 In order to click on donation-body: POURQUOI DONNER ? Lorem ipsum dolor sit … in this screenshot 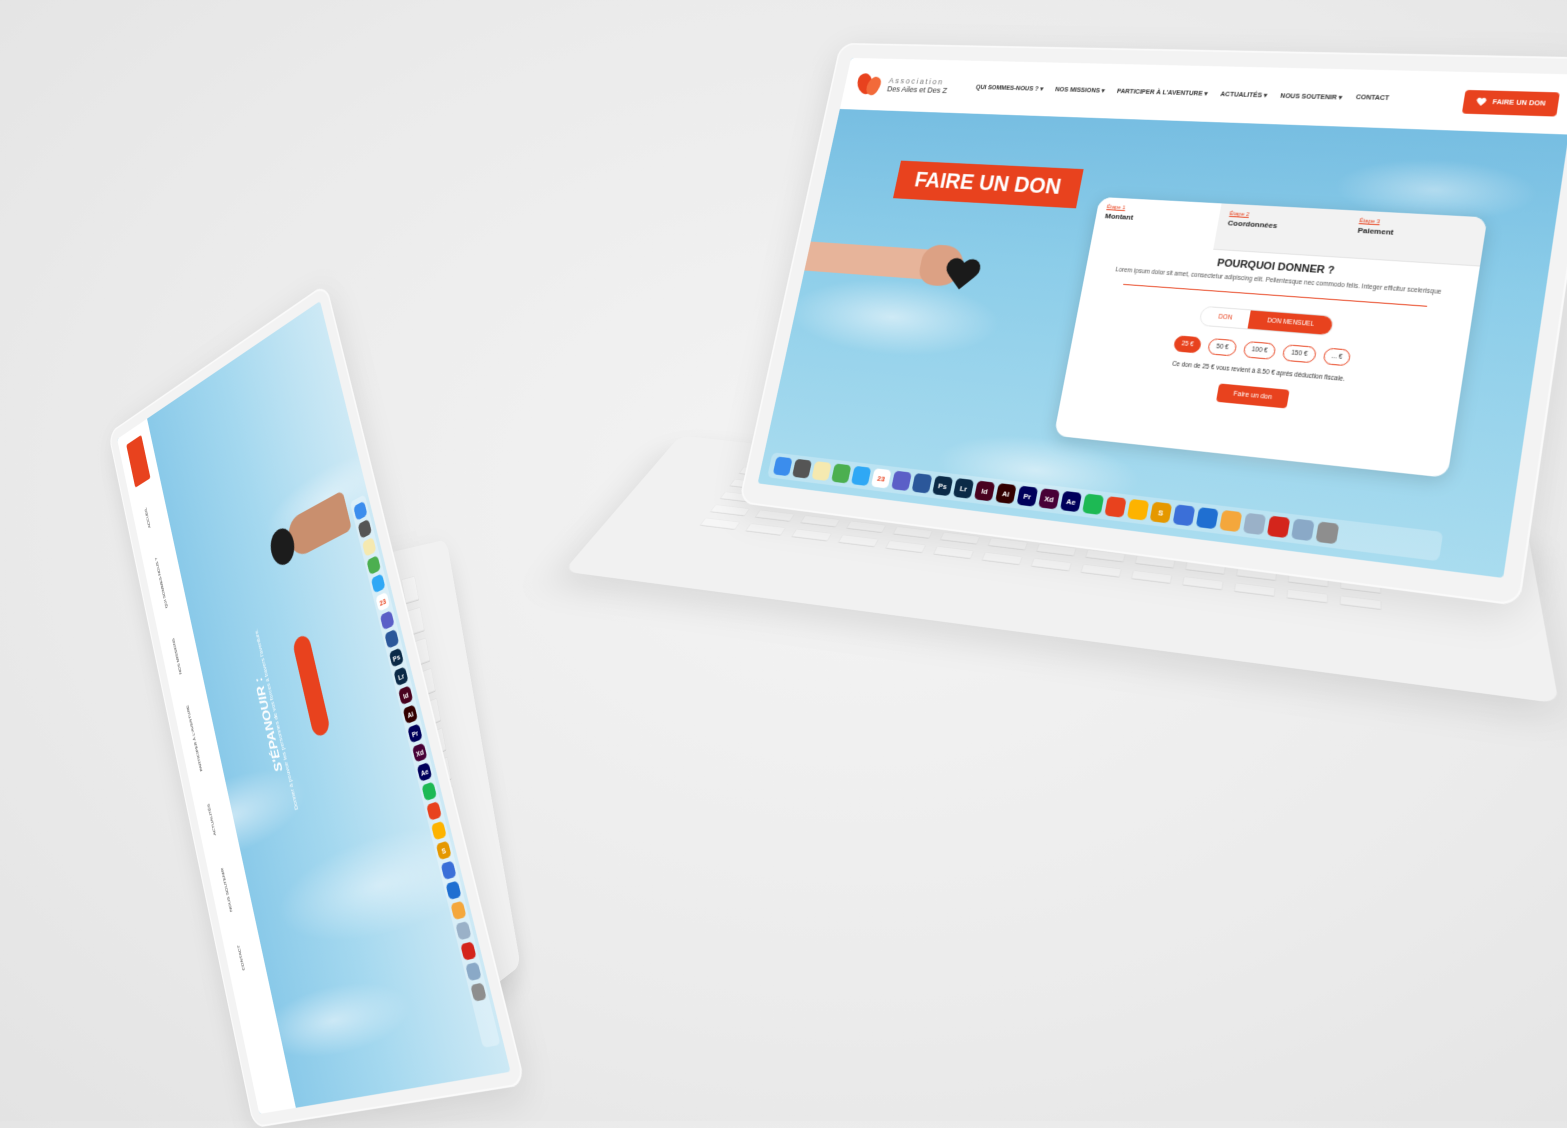, I will do `click(1271, 337)`.